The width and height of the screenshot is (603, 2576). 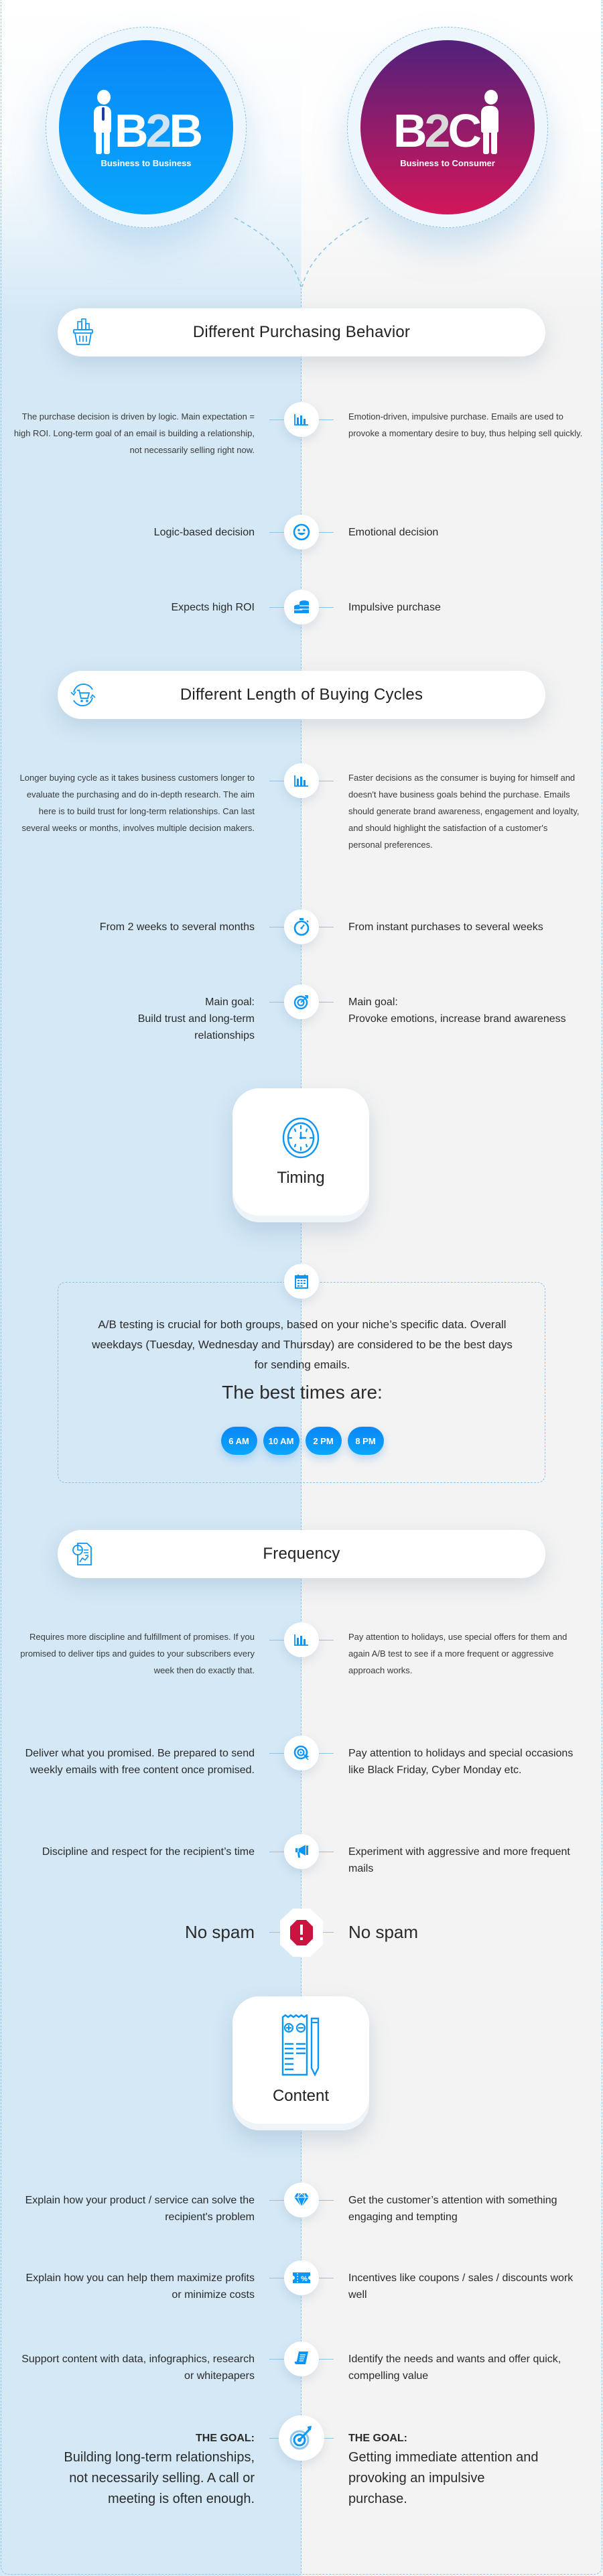 What do you see at coordinates (301, 1851) in the screenshot?
I see `megaphone-icon` at bounding box center [301, 1851].